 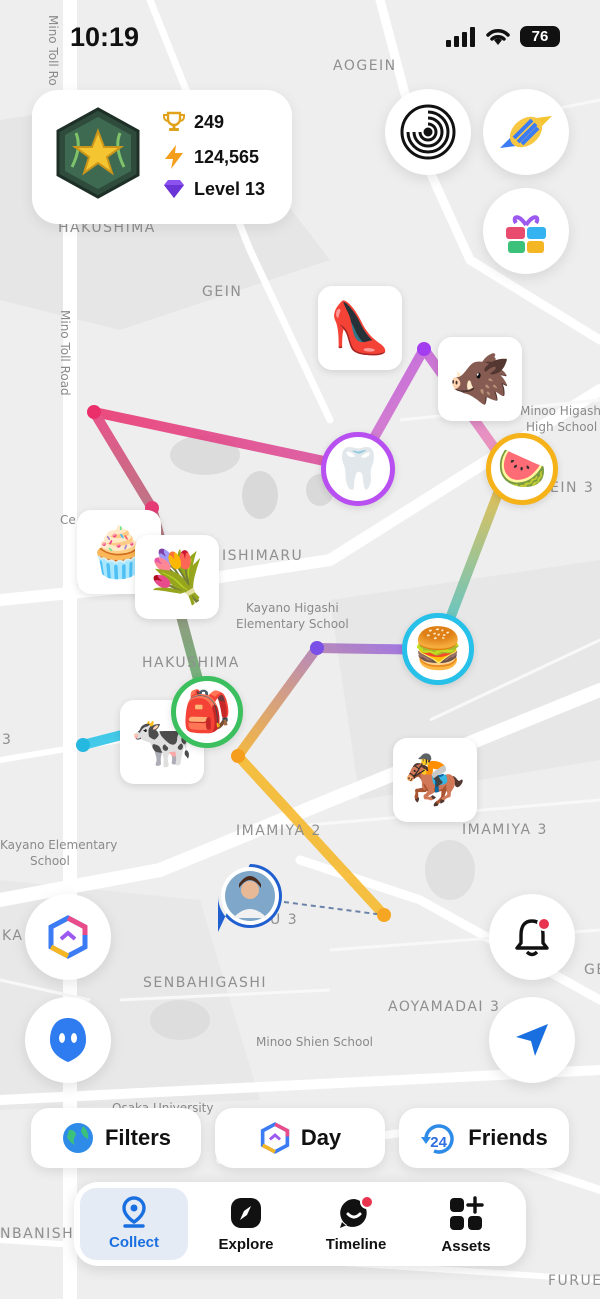 I want to click on backpack-icon: 🎒, so click(x=207, y=712).